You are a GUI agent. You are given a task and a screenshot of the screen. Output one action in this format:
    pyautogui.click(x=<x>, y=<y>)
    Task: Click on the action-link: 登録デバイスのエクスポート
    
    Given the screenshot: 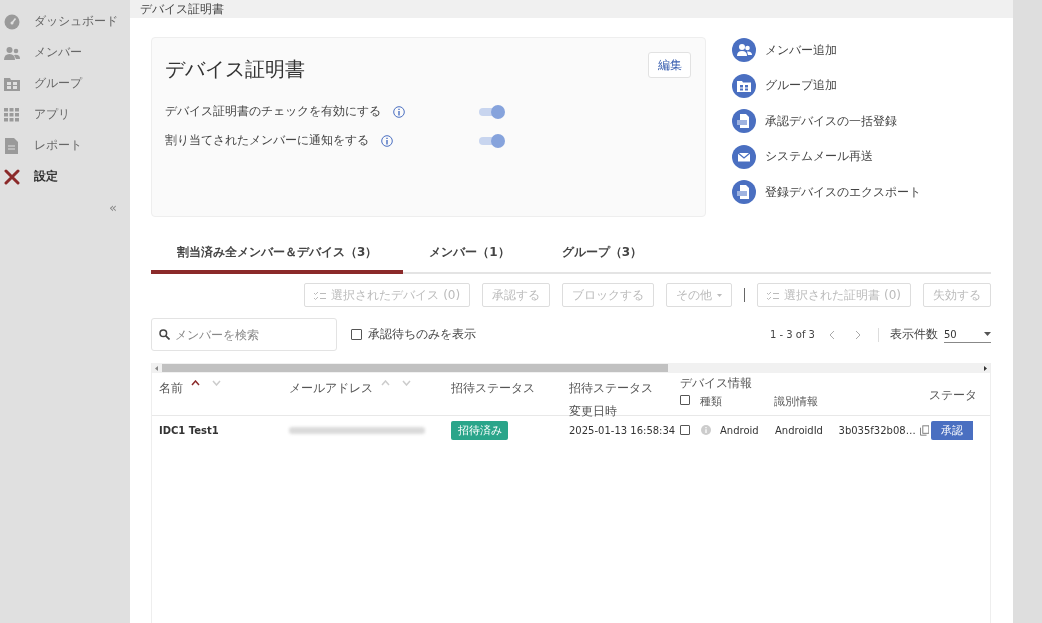 What is the action you would take?
    pyautogui.click(x=843, y=192)
    